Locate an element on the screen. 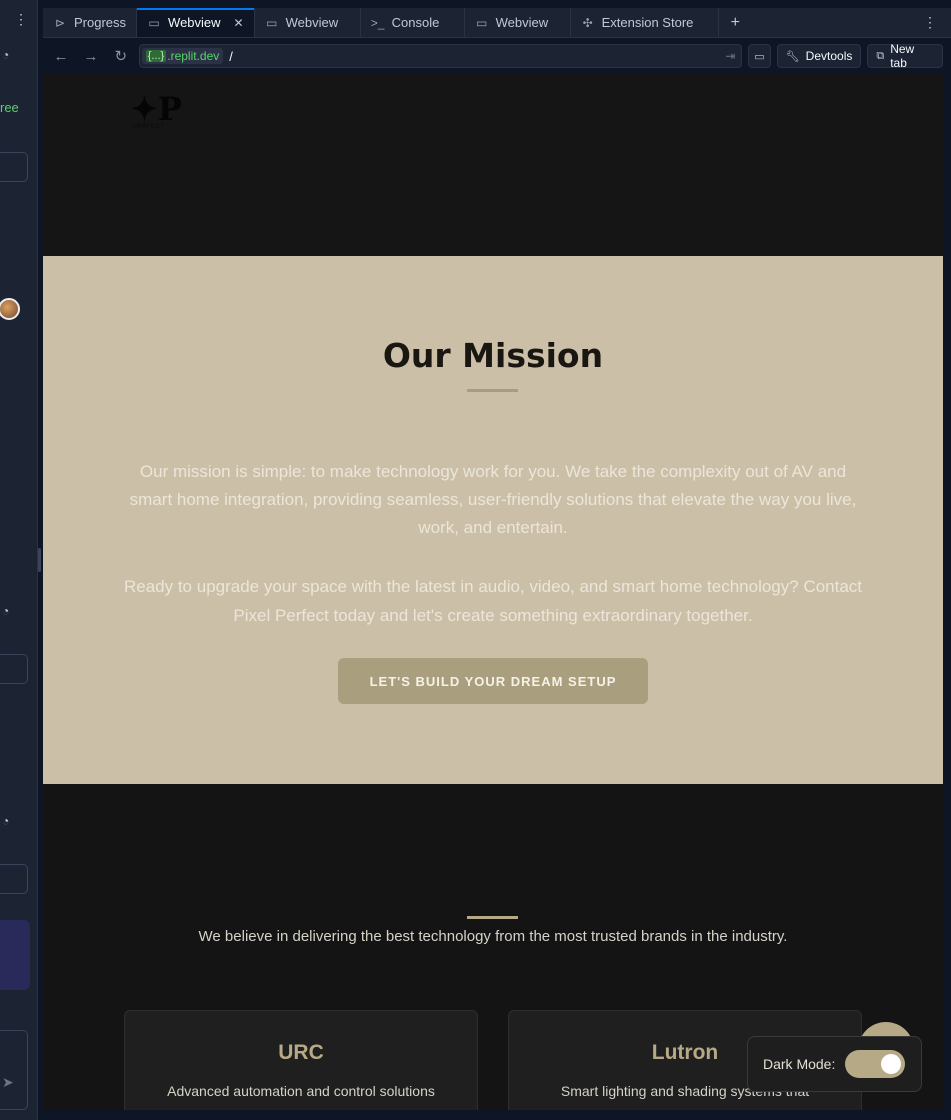 This screenshot has width=951, height=1120. tab-extension-store: ✣ Extension Store is located at coordinates (645, 22).